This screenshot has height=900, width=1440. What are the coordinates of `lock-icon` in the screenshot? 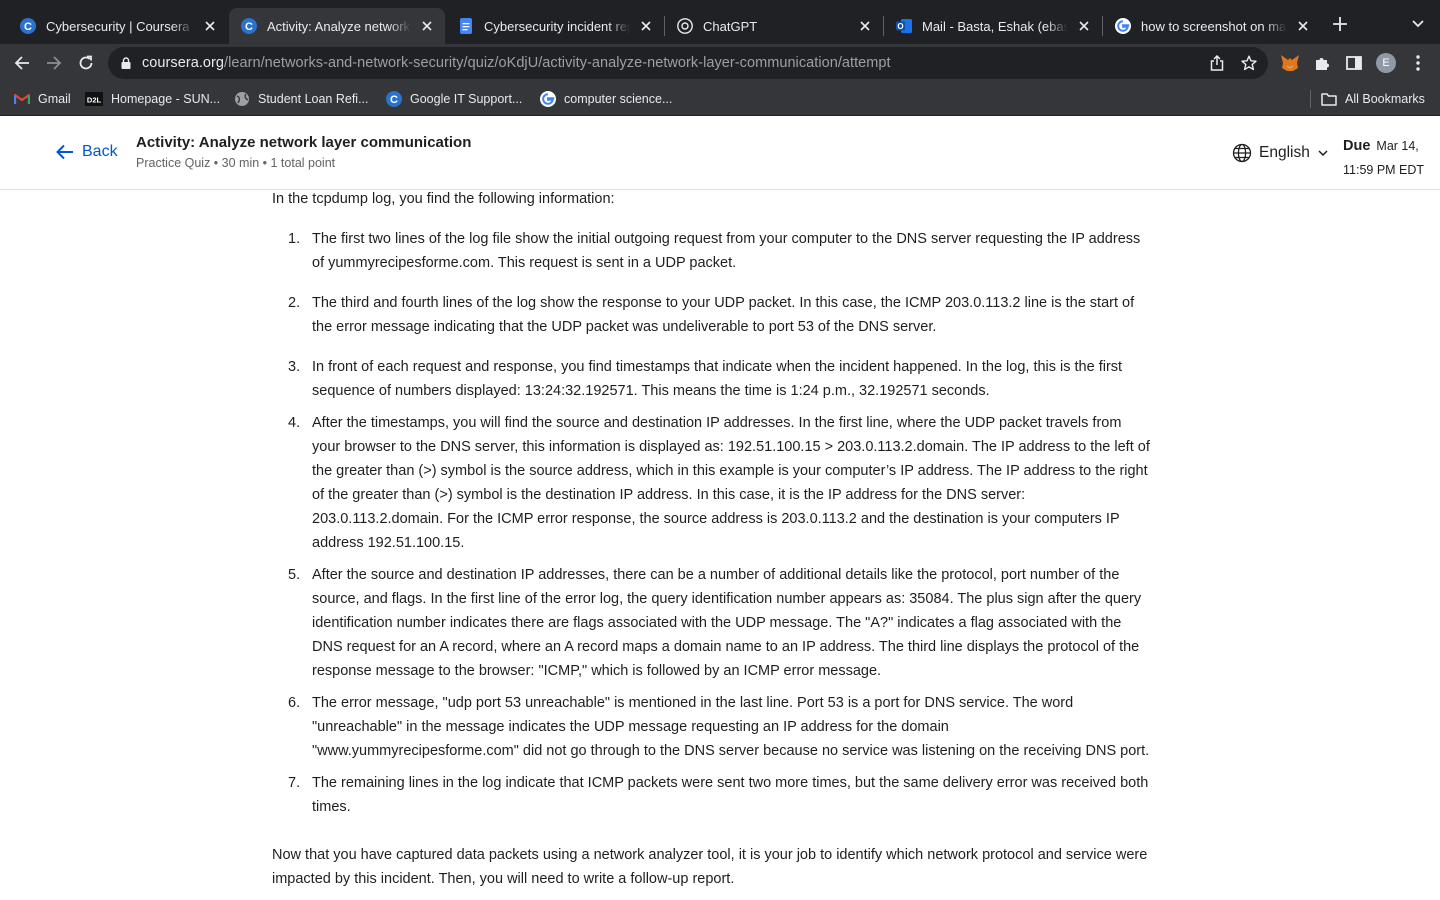 It's located at (126, 63).